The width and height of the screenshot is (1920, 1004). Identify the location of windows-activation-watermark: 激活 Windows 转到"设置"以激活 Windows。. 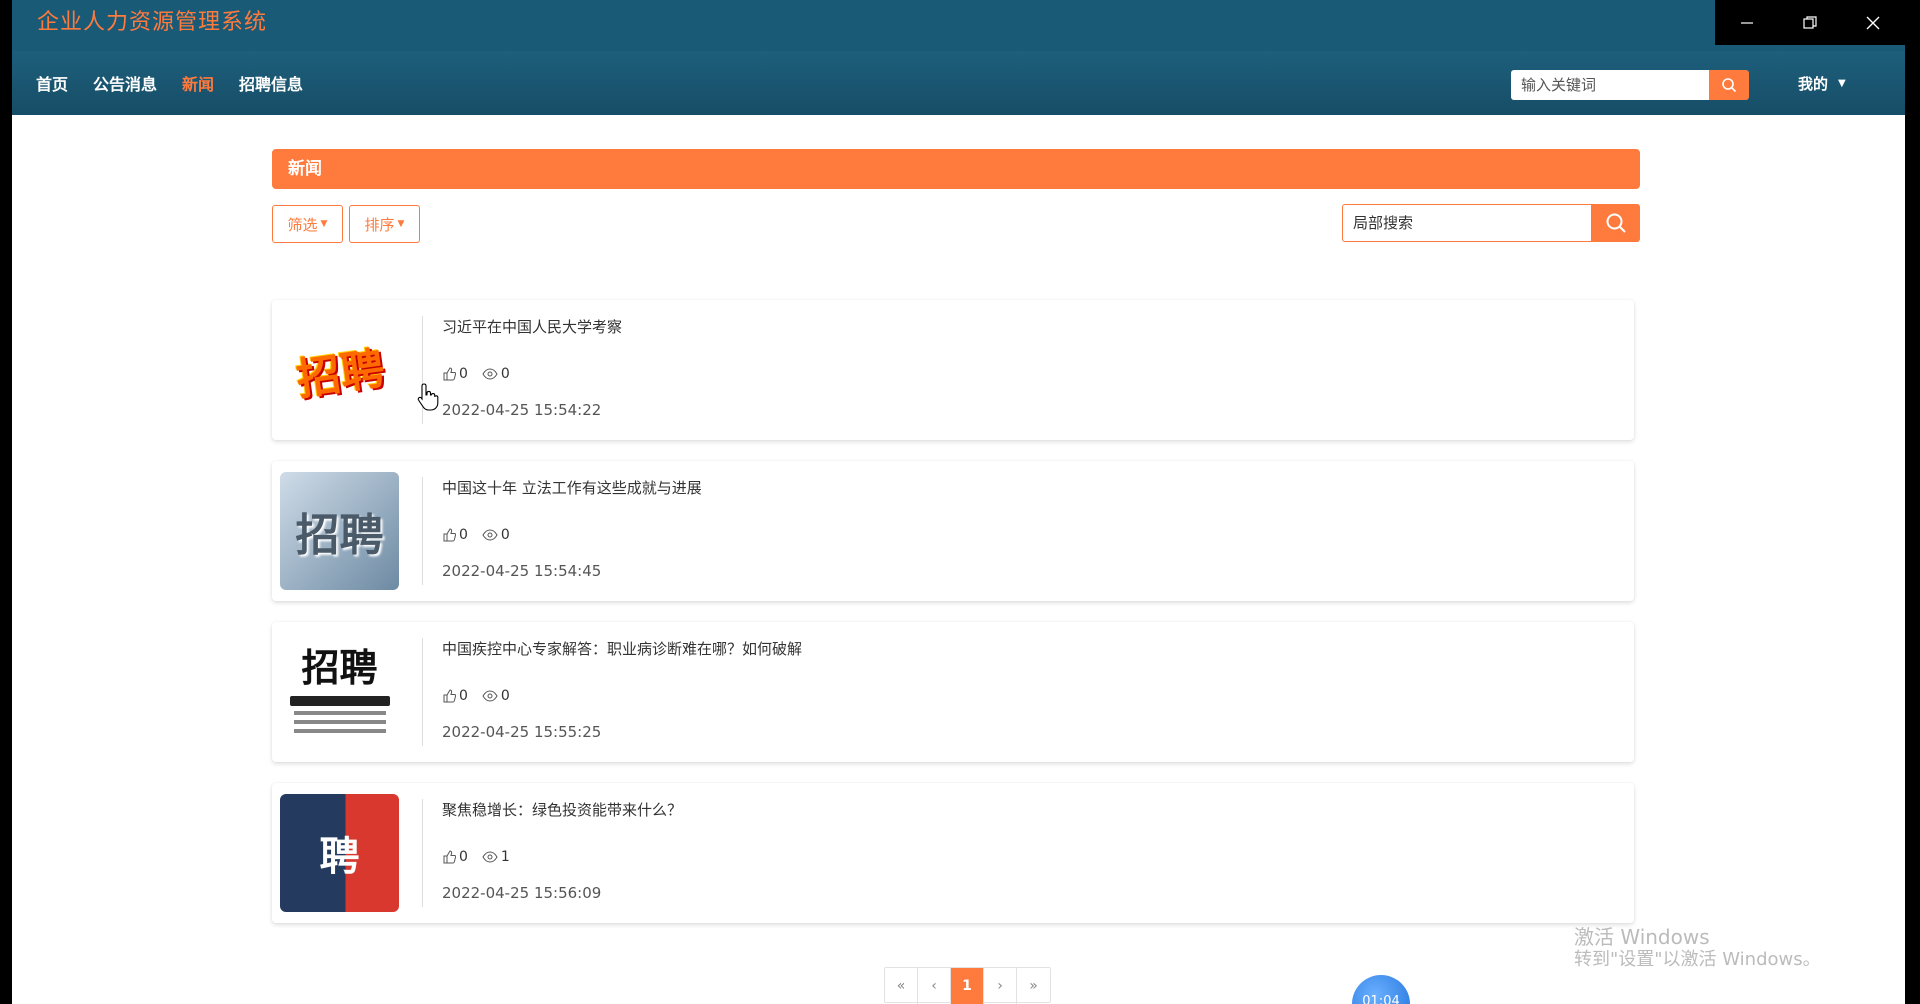
(1697, 948).